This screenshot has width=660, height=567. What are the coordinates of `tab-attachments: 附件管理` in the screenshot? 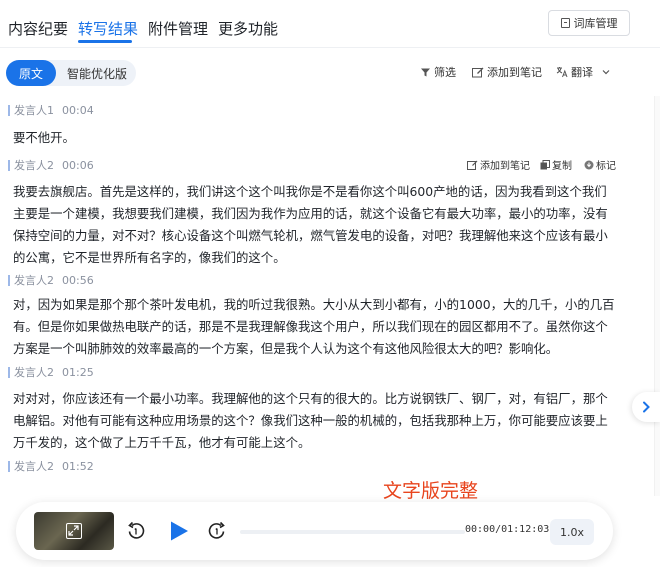 It's located at (178, 28).